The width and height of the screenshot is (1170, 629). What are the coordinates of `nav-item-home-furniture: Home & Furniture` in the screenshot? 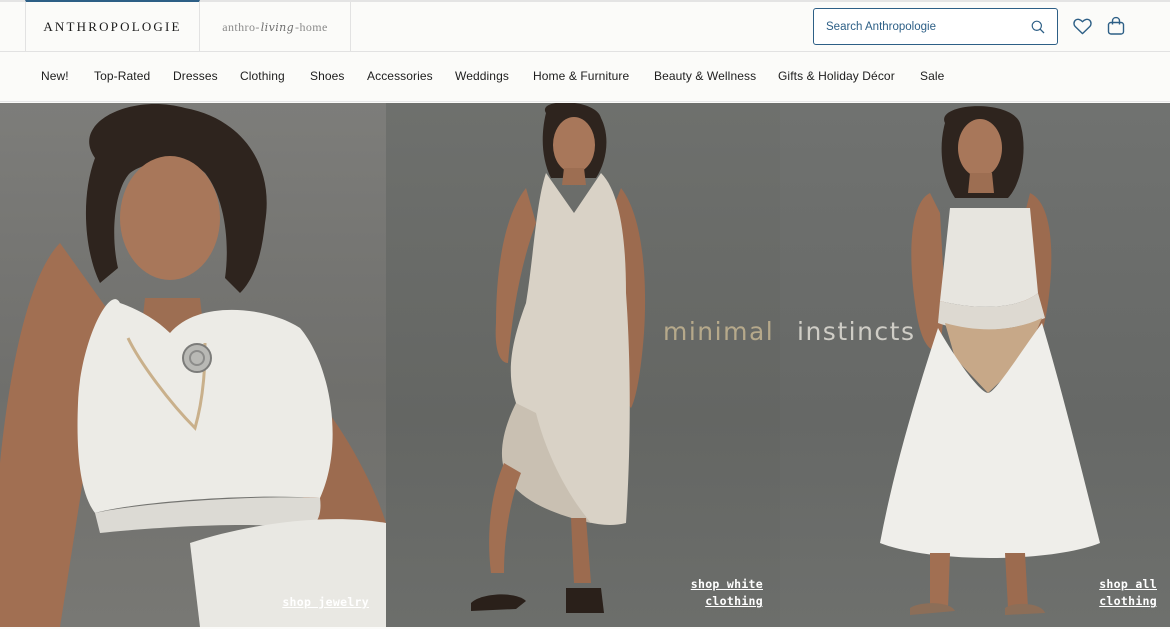 It's located at (581, 76).